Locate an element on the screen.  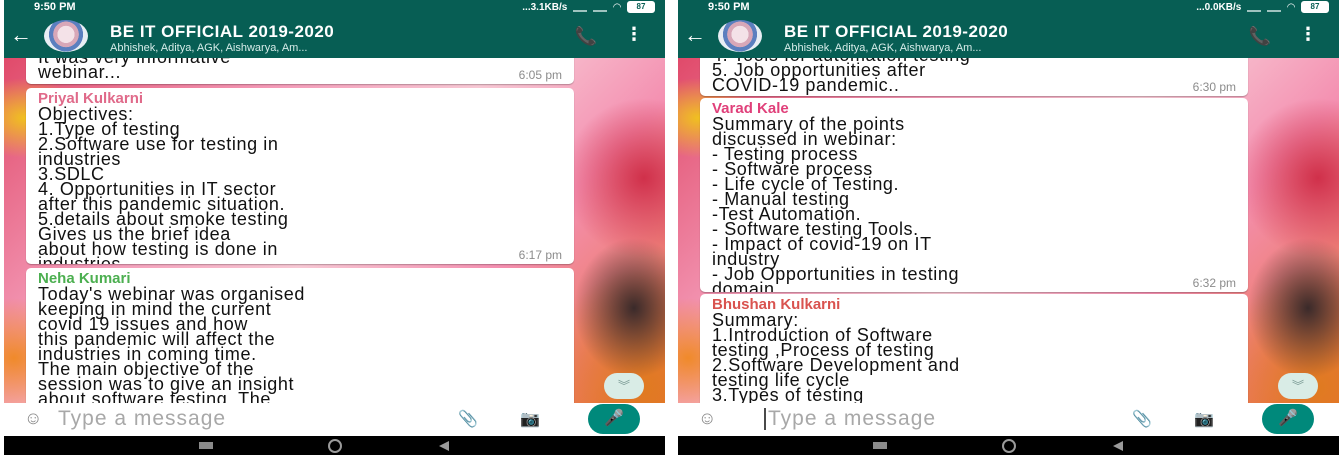
status-right: ...3.1KB/s ◠ 87 is located at coordinates (588, 7).